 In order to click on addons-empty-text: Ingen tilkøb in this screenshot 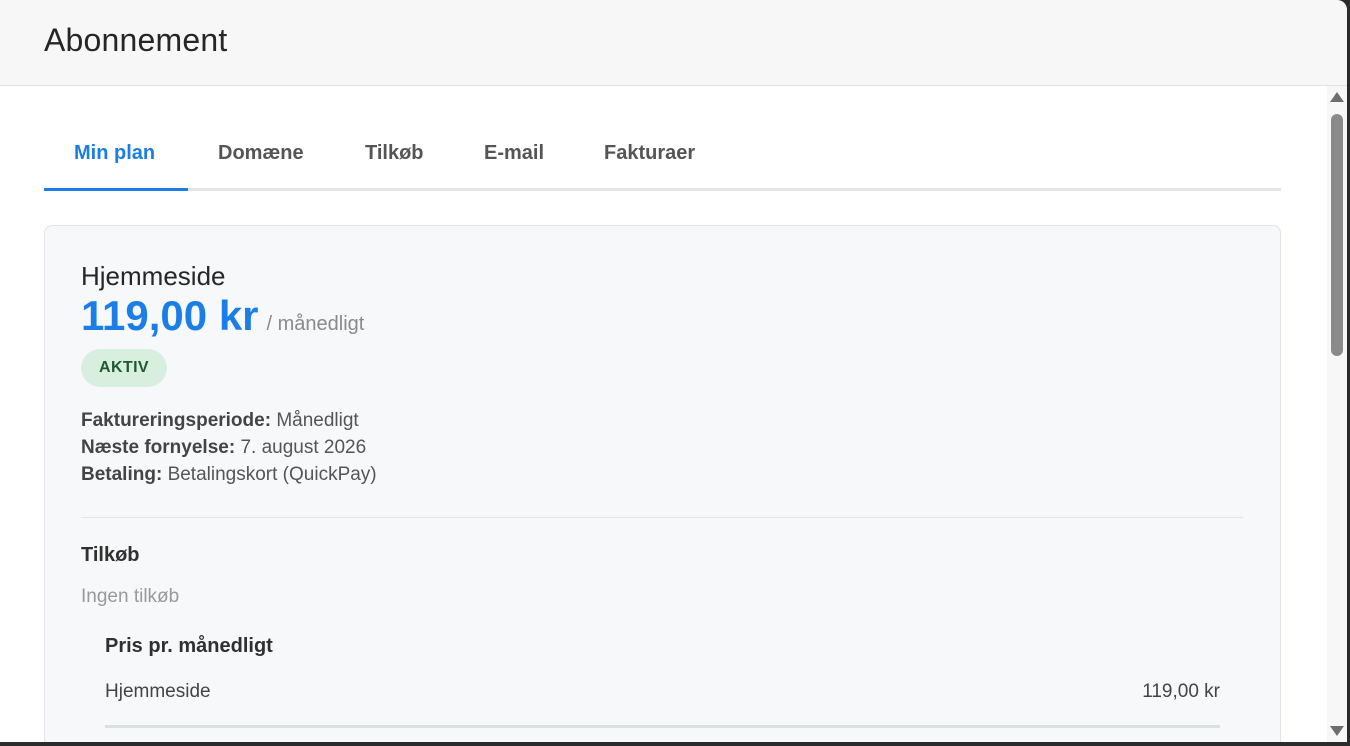, I will do `click(130, 596)`.